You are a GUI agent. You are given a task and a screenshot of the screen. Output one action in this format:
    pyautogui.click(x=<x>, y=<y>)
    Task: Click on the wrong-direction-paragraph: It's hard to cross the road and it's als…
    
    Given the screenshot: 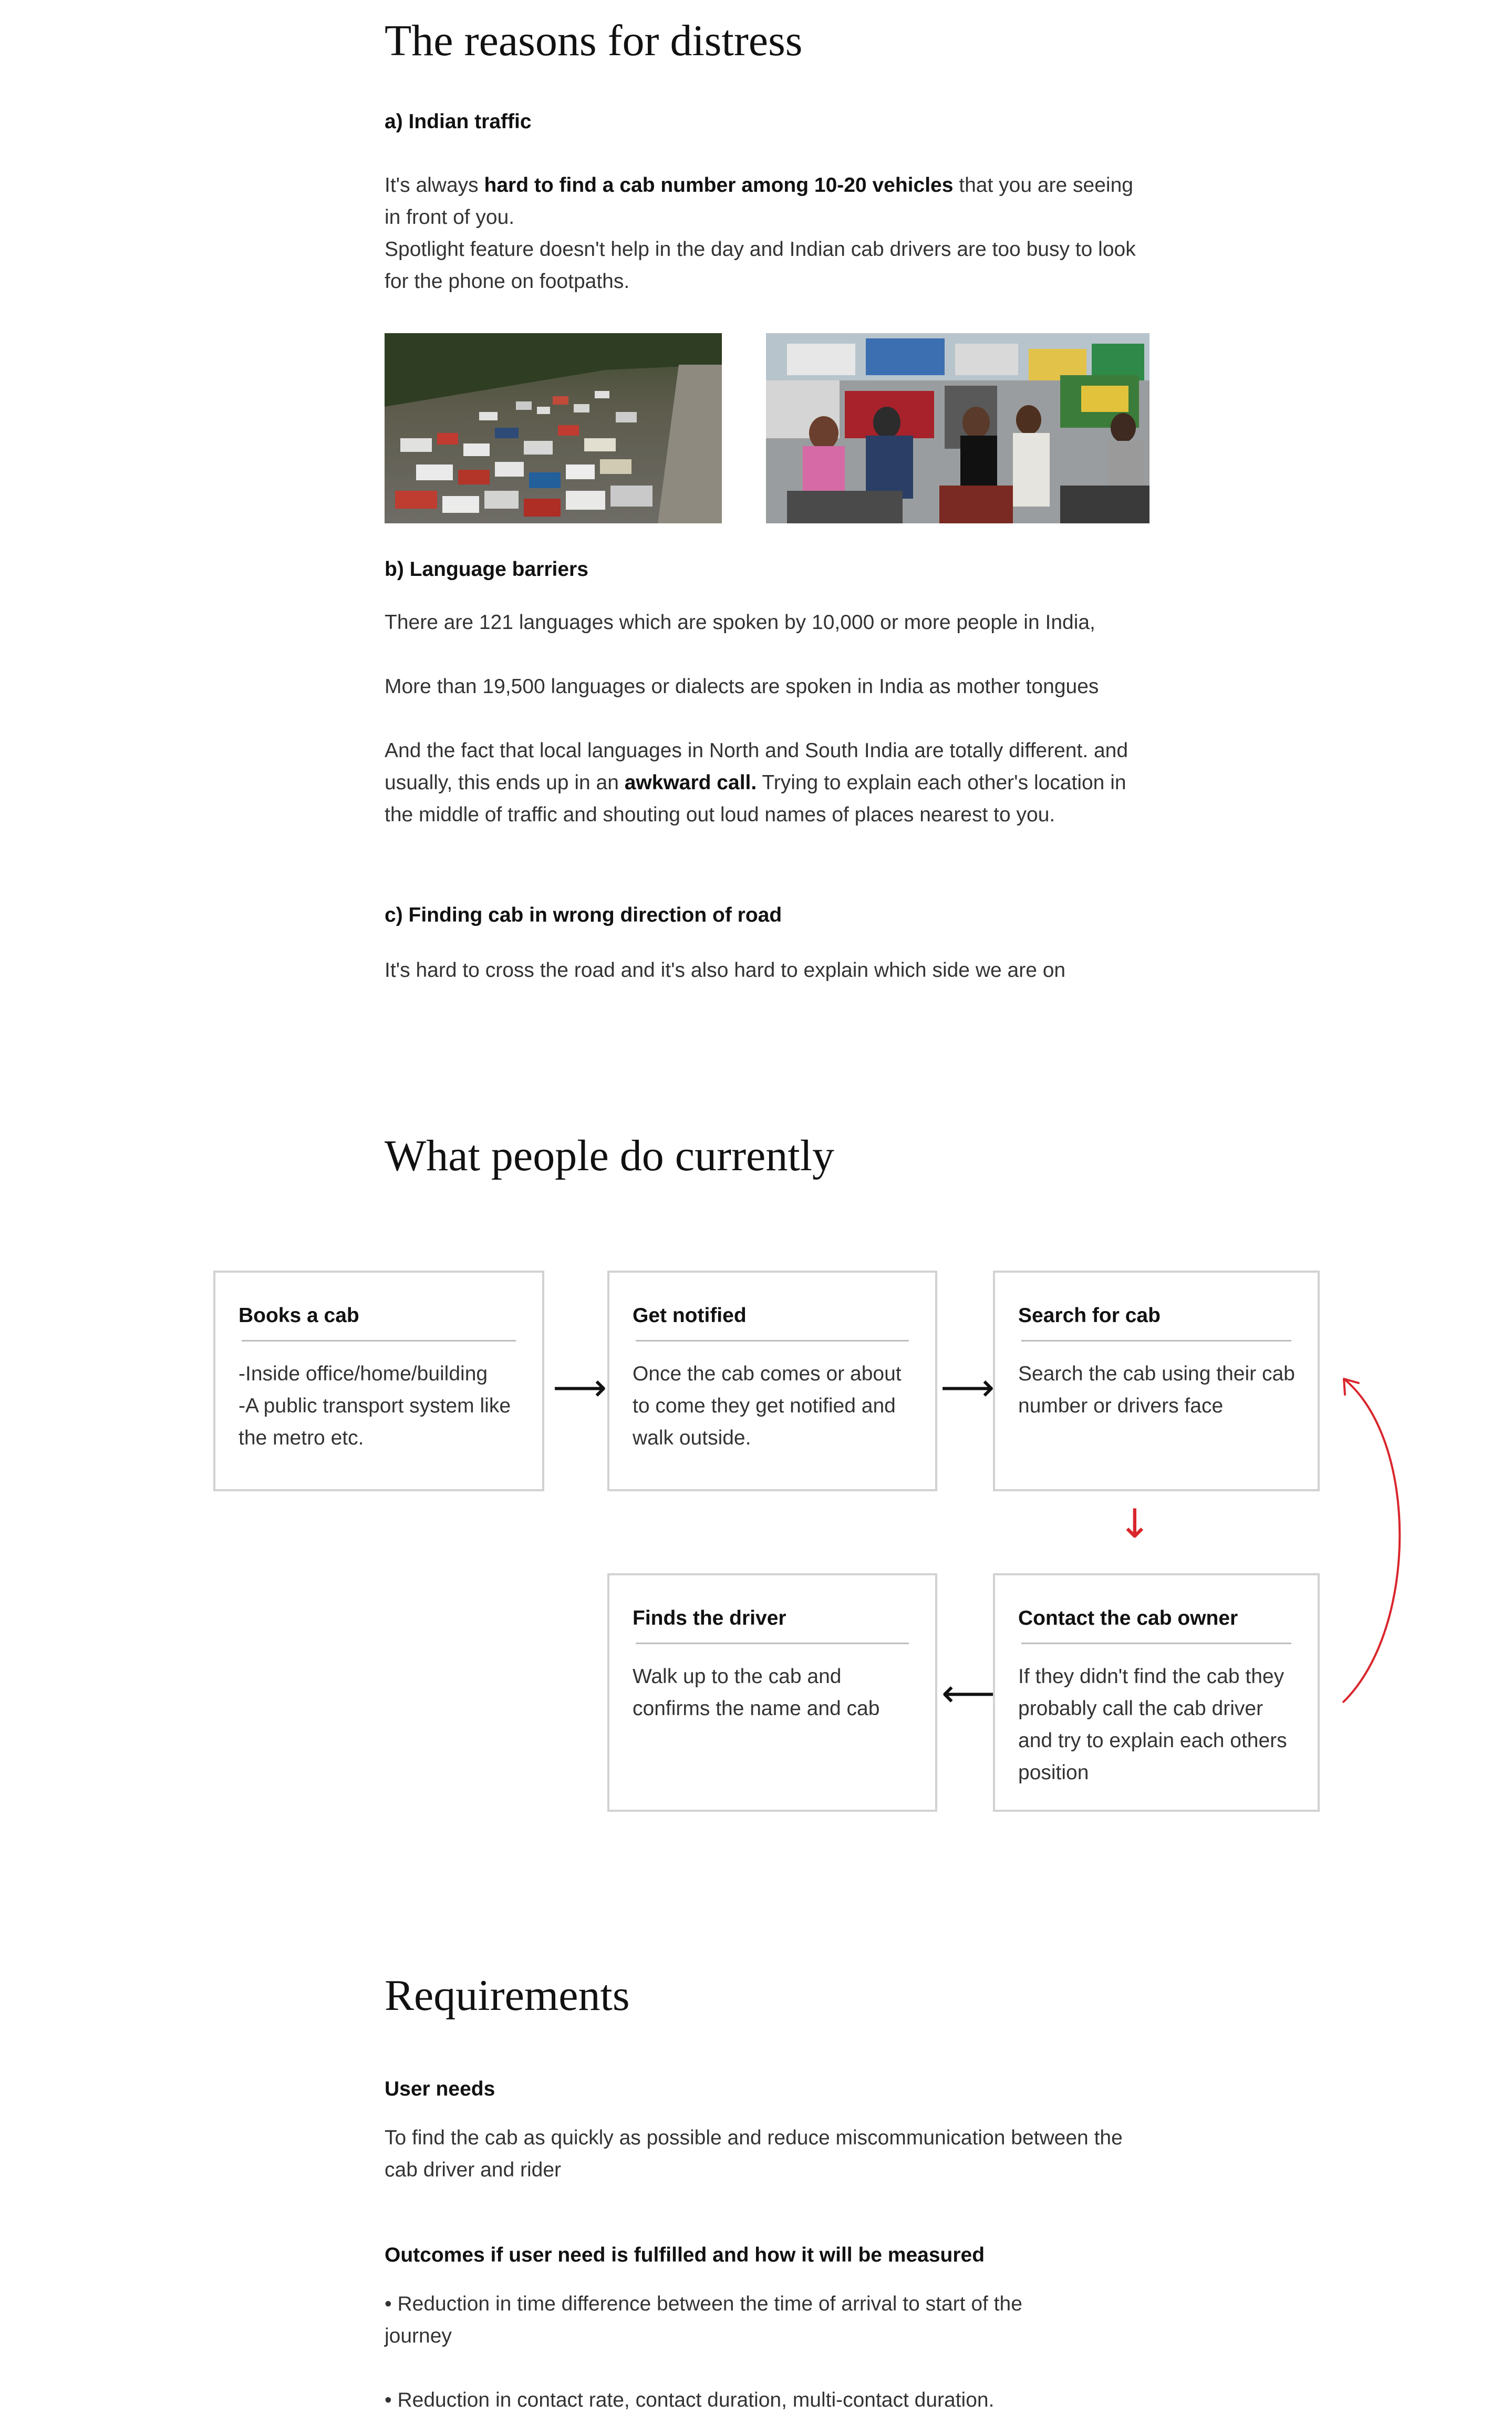 What is the action you would take?
    pyautogui.click(x=725, y=970)
    